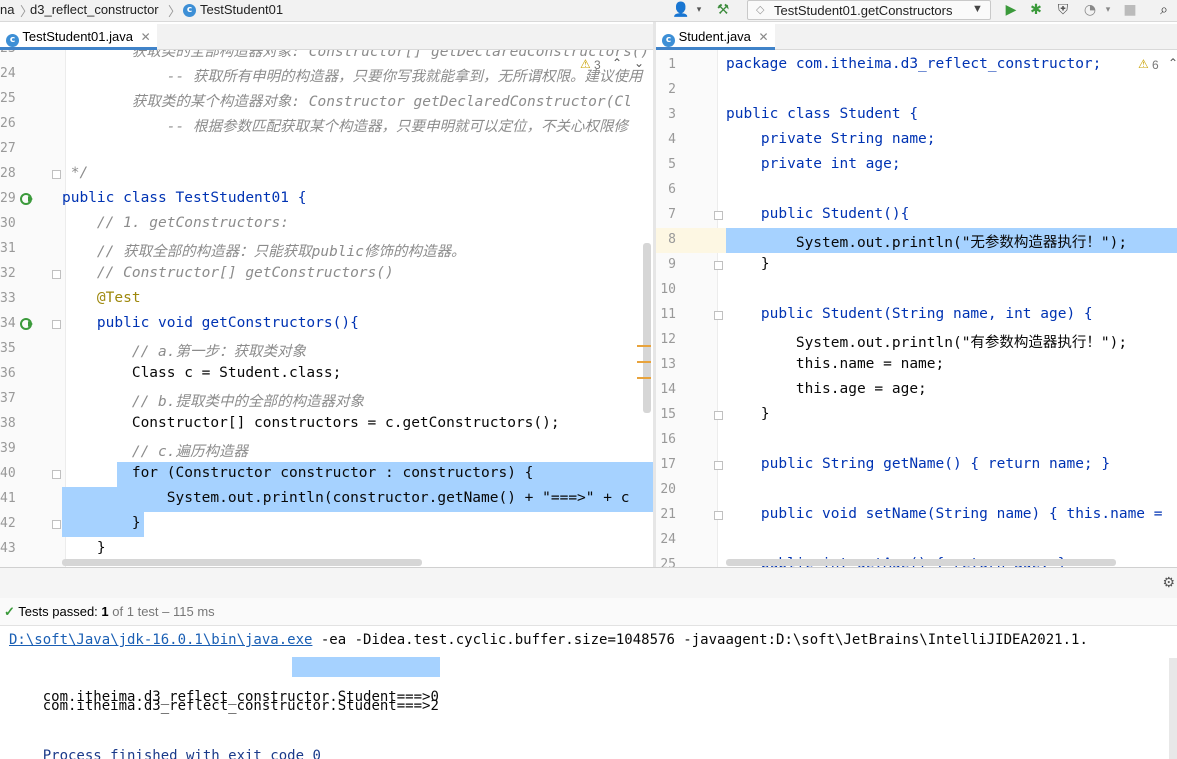 This screenshot has width=1177, height=759. What do you see at coordinates (58, 611) in the screenshot?
I see `status-label: Tests passed:` at bounding box center [58, 611].